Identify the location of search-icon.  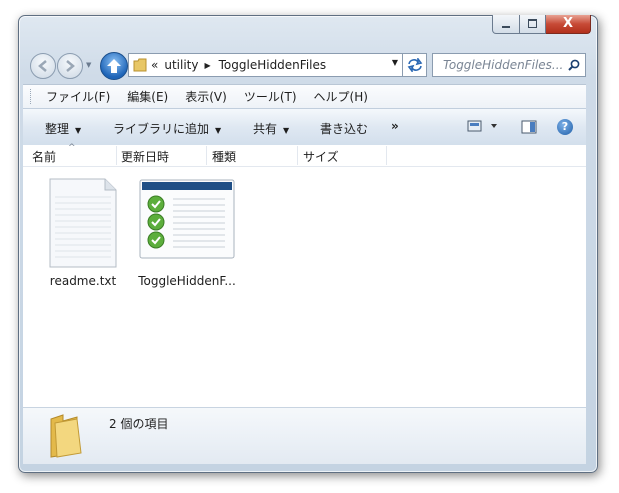
(574, 65).